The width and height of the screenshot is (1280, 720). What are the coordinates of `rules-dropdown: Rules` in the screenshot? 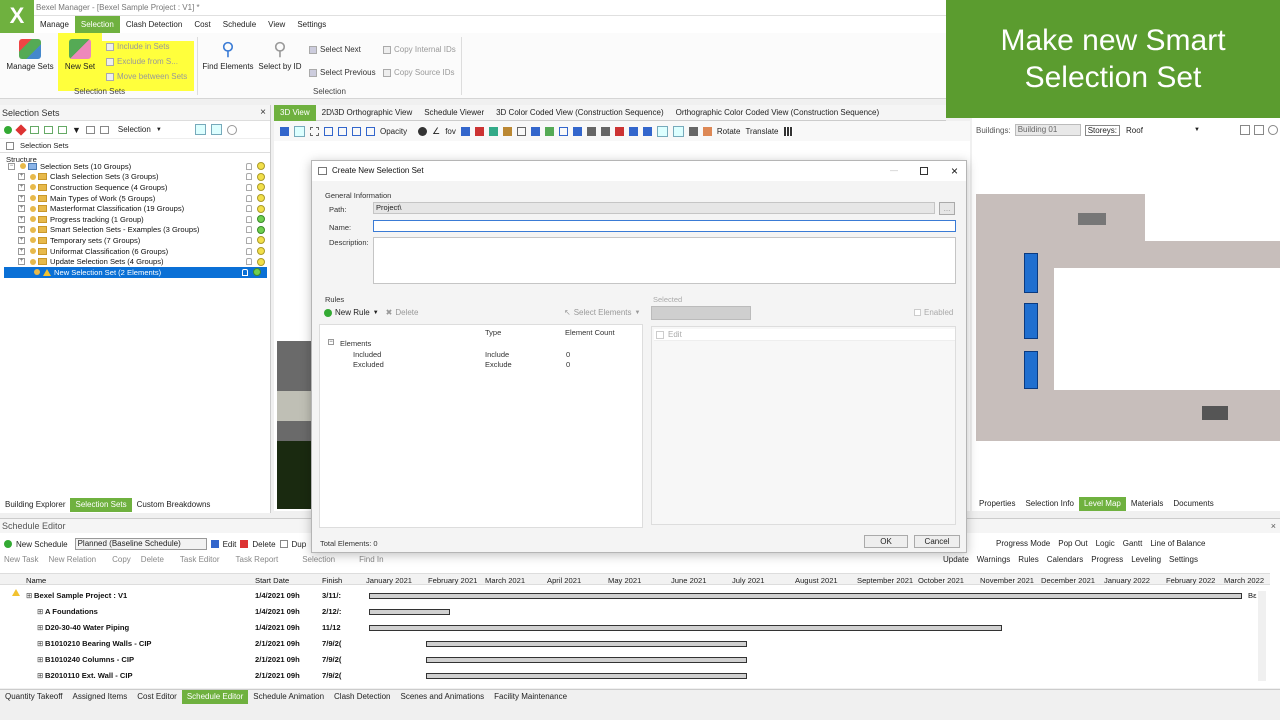 It's located at (1028, 559).